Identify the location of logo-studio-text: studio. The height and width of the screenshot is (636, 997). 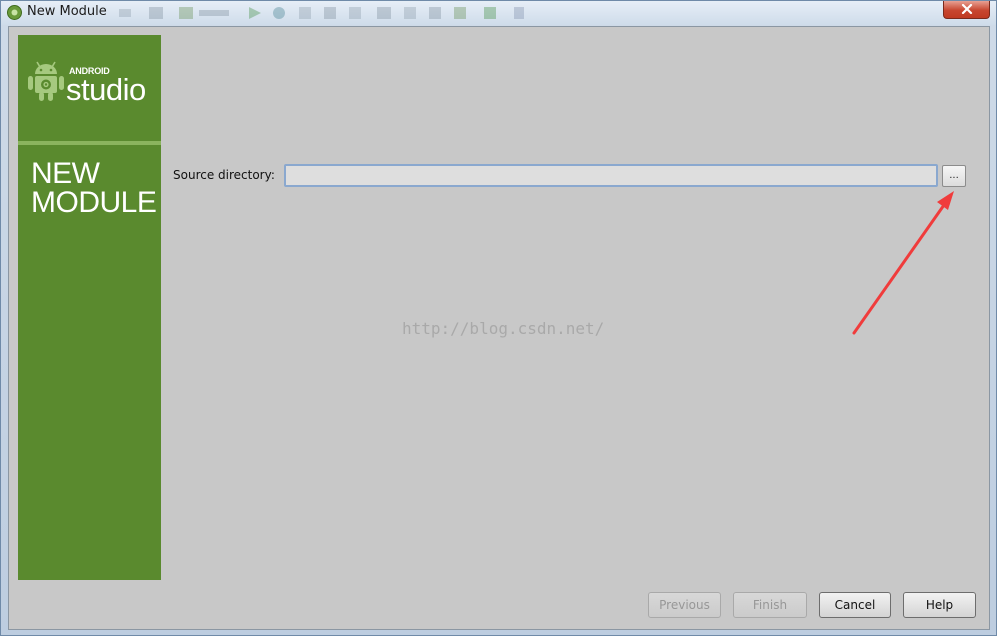
(106, 89).